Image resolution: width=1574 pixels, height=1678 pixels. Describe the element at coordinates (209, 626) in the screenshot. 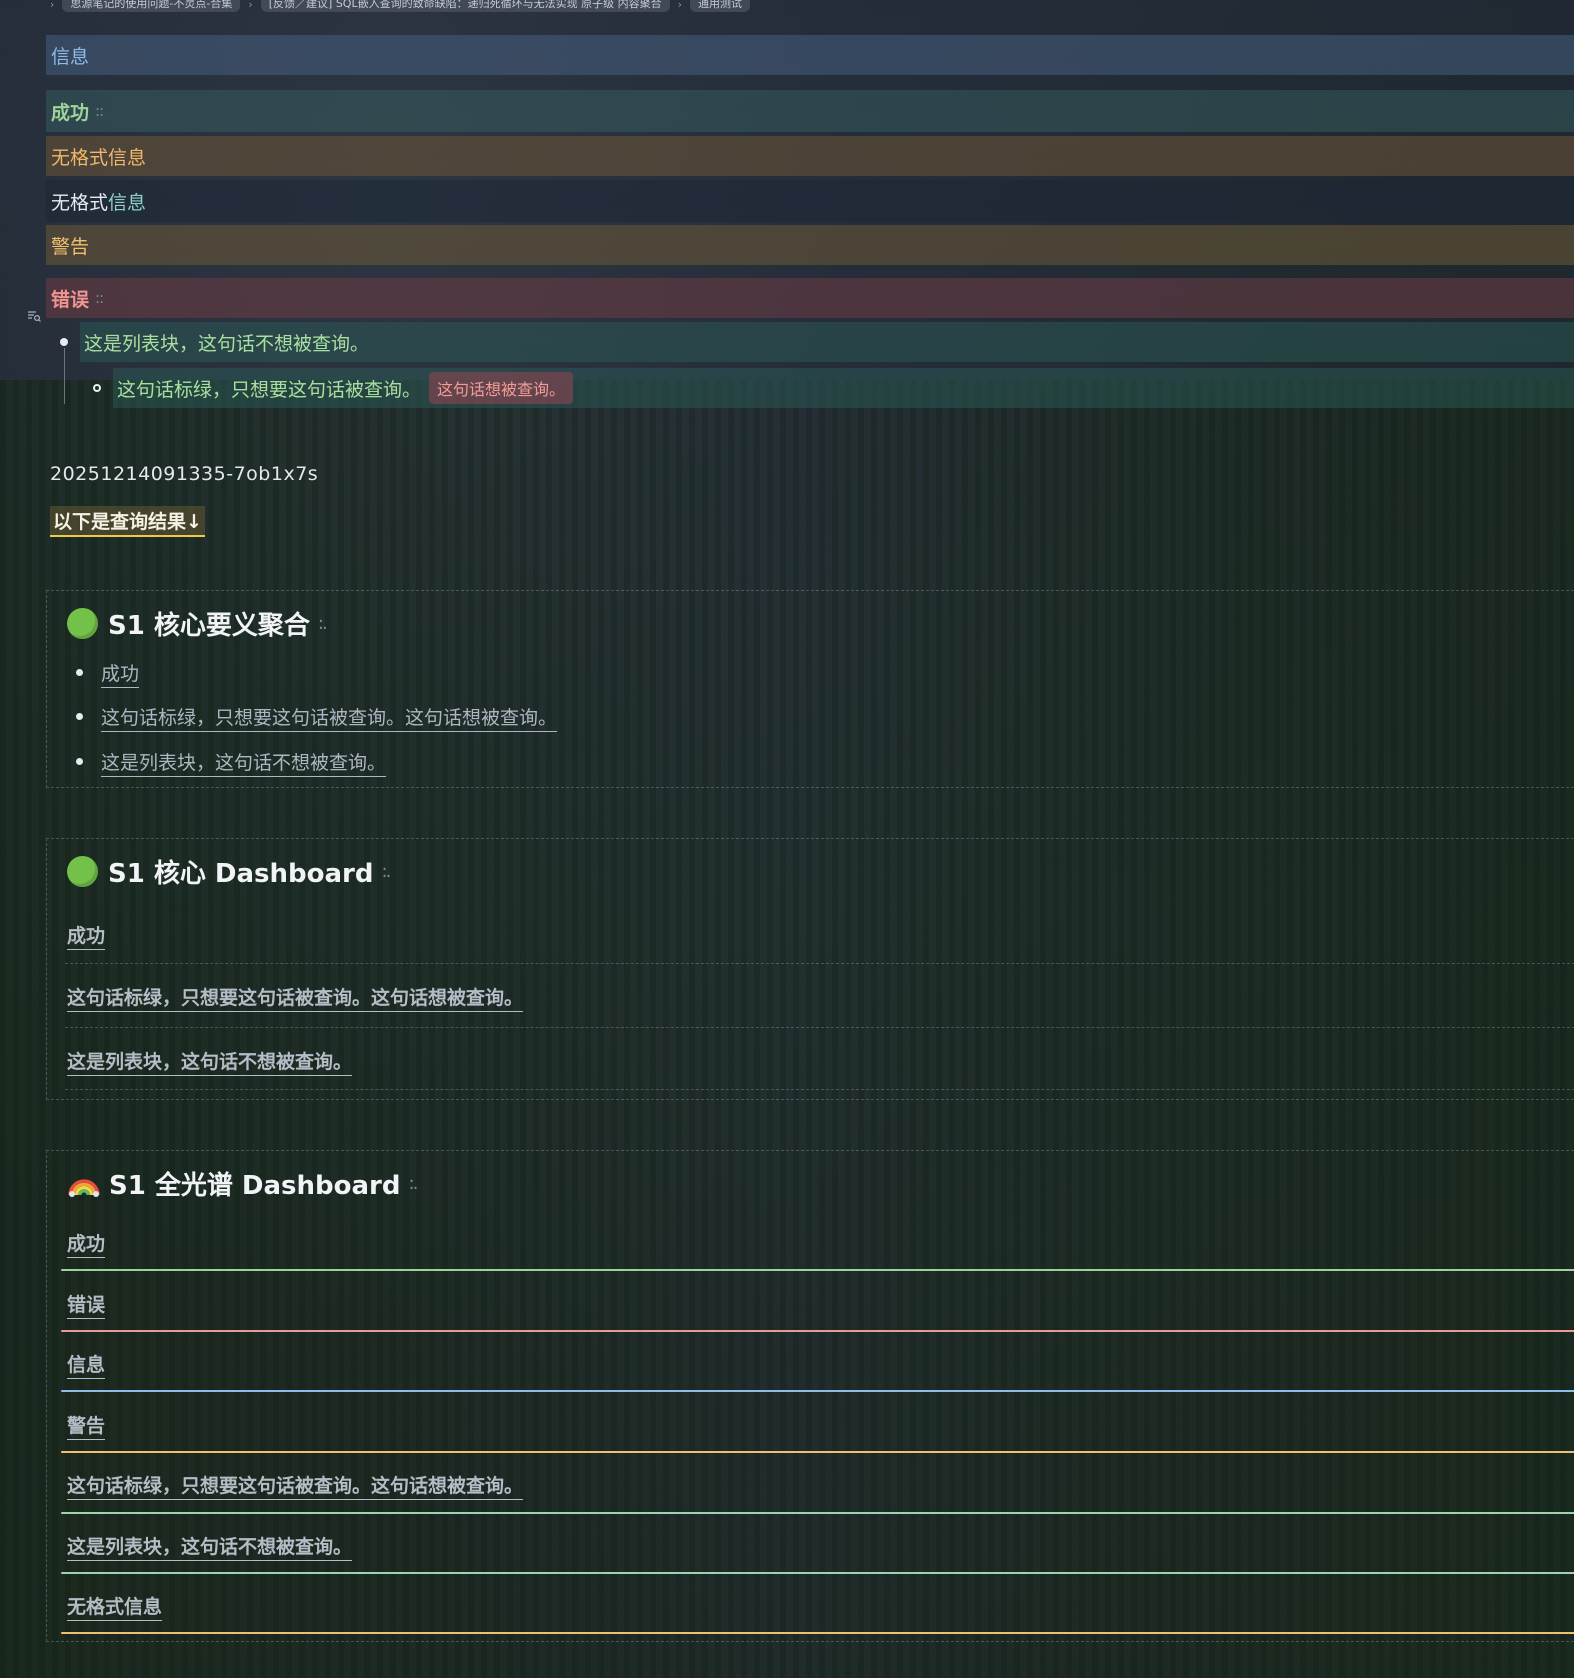

I see `panel-title-text: S1 核心要义聚合` at that location.